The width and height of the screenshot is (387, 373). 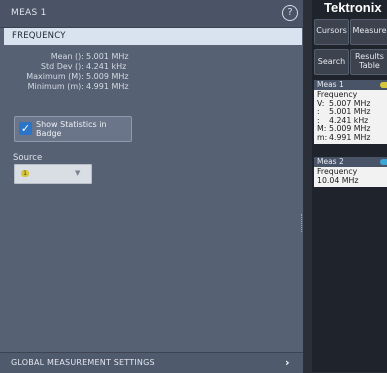 What do you see at coordinates (29, 13) in the screenshot?
I see `panel-title: MEAS 1` at bounding box center [29, 13].